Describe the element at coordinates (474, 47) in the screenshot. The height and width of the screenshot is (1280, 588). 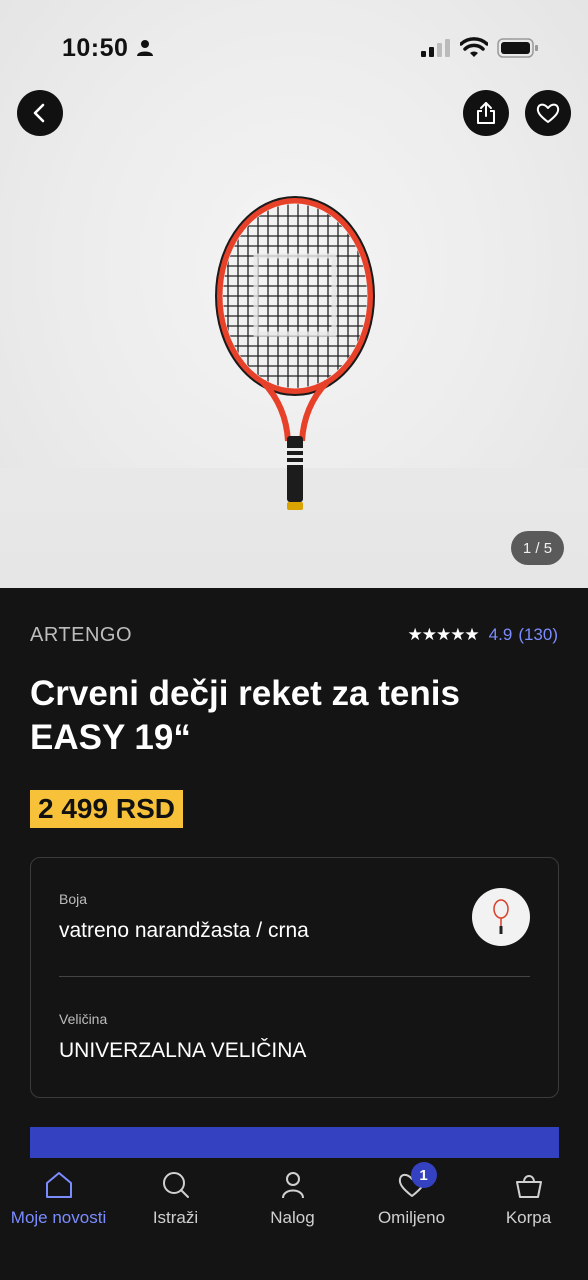
I see `wifi-icon` at that location.